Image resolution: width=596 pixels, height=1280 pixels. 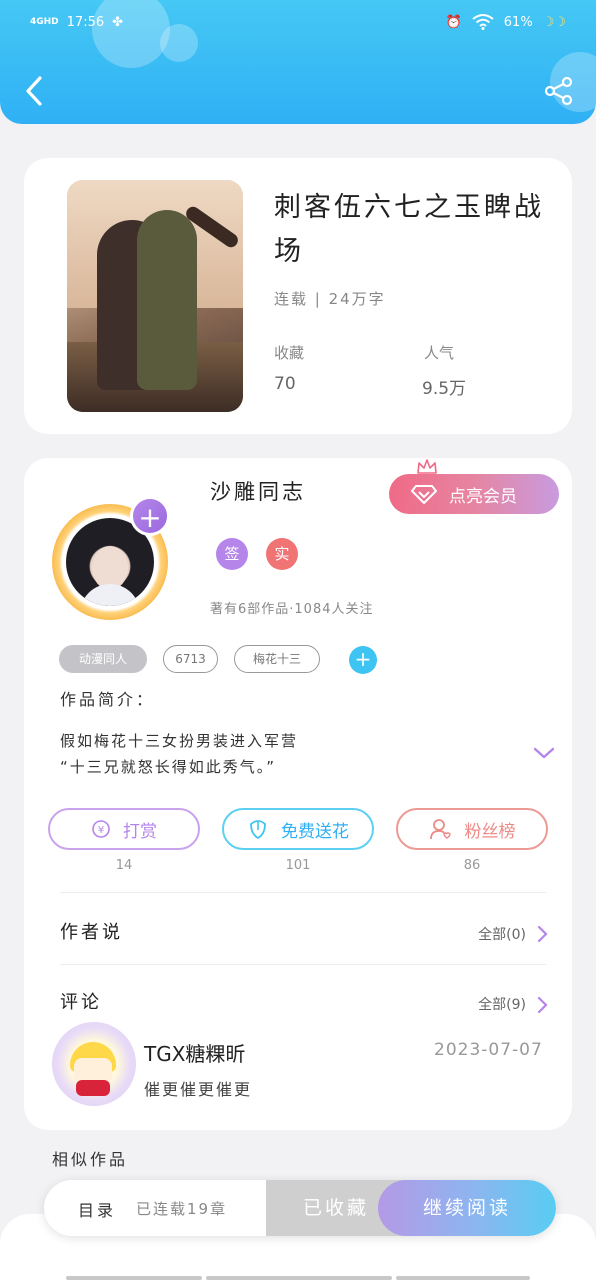 I want to click on fan-count: 86, so click(x=472, y=865).